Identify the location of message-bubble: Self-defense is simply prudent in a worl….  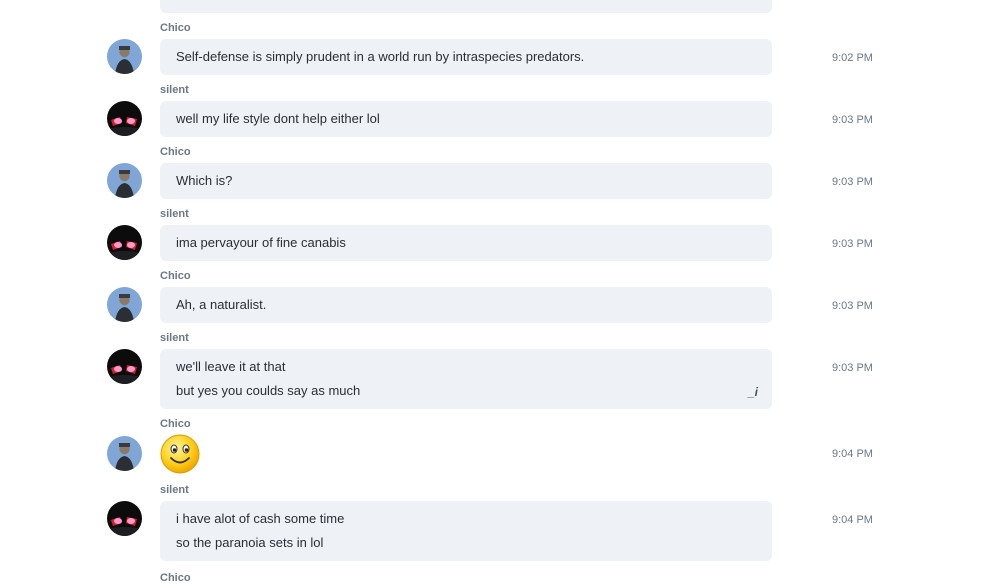
(466, 57).